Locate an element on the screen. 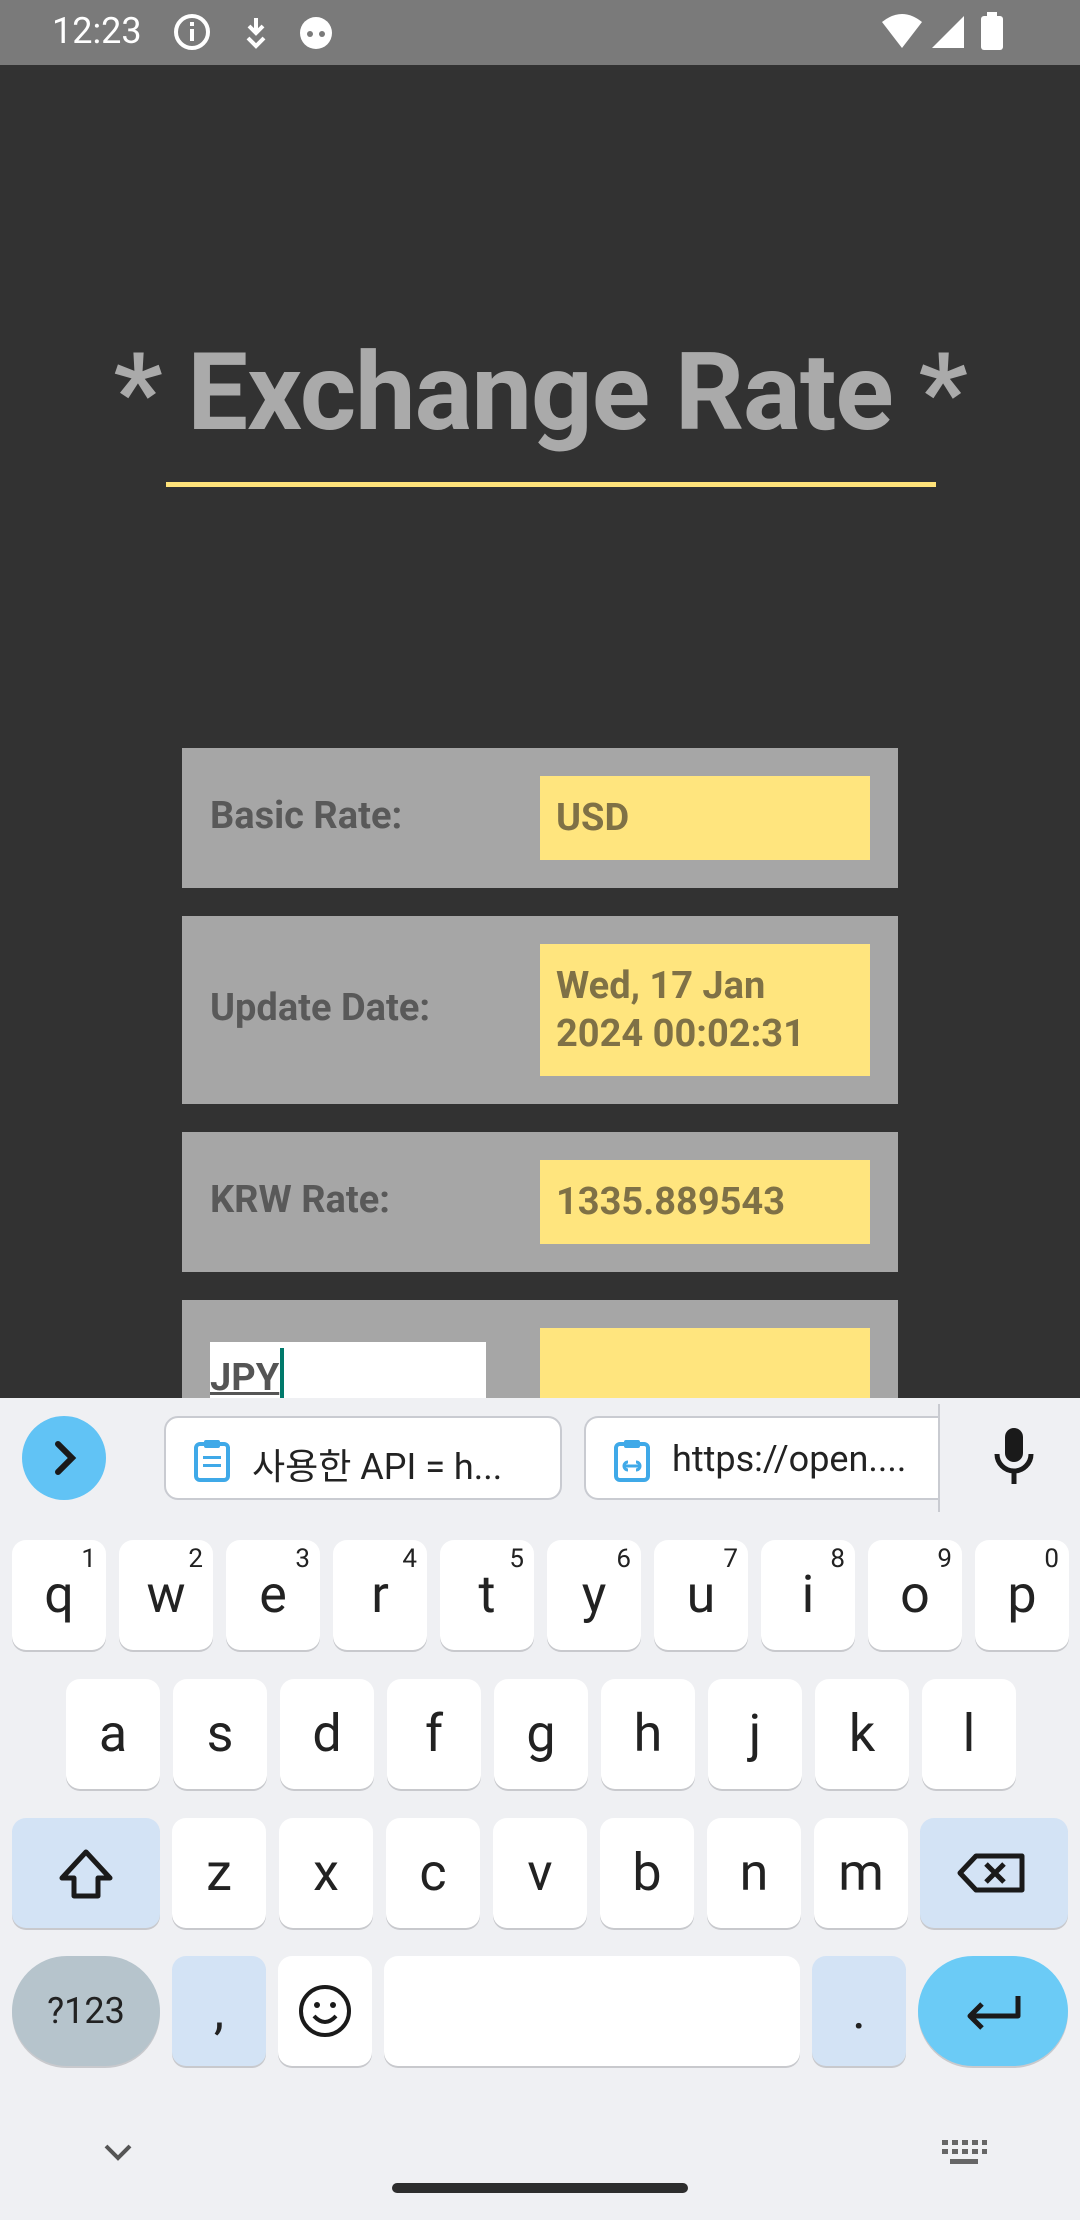 This screenshot has height=2220, width=1080. key-e: e3 is located at coordinates (273, 1595).